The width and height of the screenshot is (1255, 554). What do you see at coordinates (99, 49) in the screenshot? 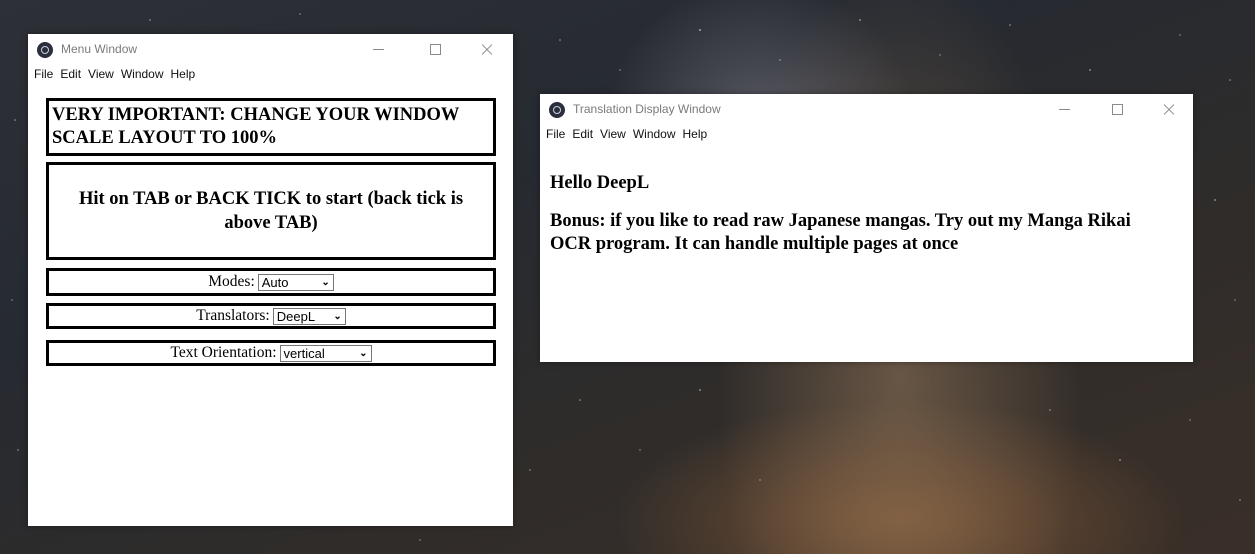
I see `window-title: Menu Window` at bounding box center [99, 49].